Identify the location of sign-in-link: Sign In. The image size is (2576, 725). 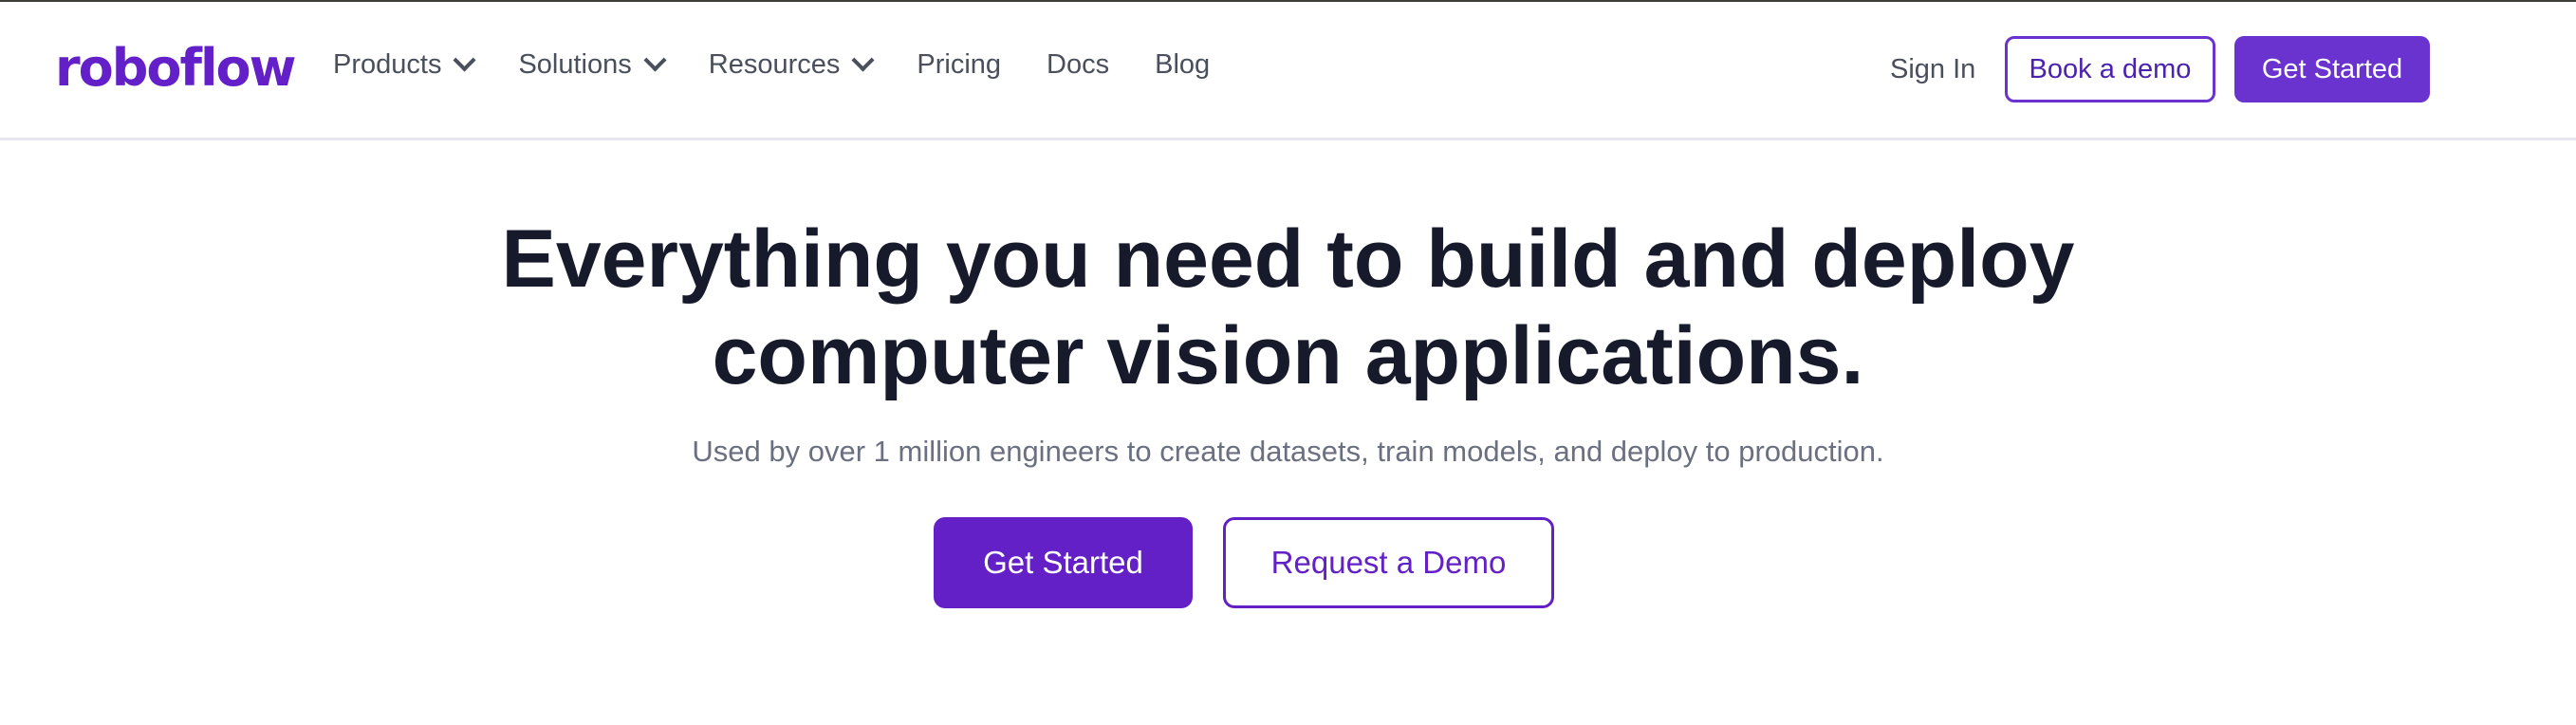
(1932, 69).